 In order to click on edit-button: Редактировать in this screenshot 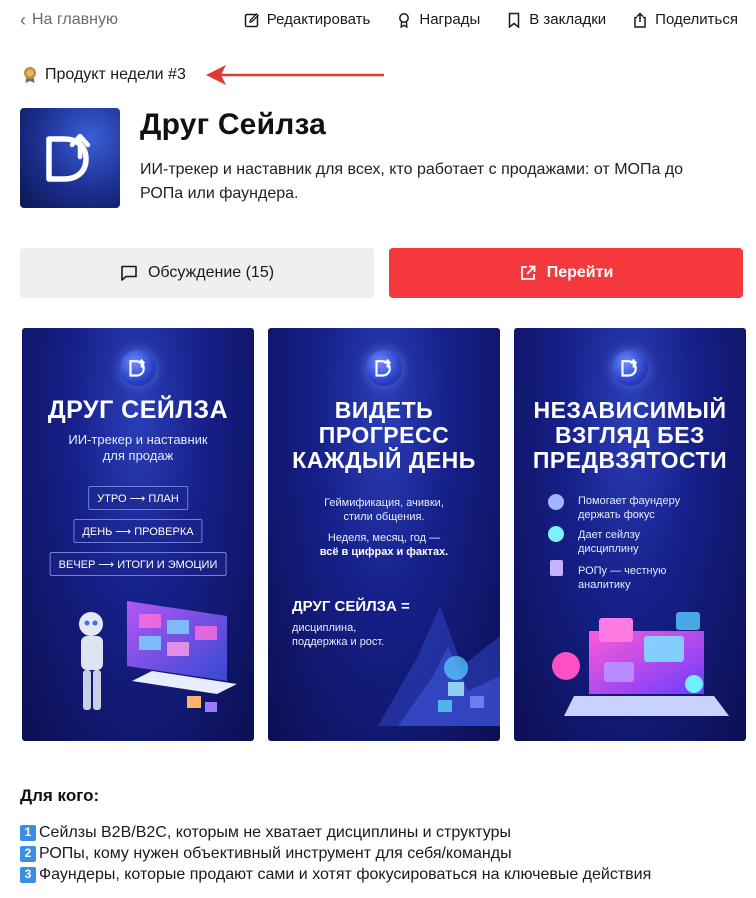, I will do `click(307, 19)`.